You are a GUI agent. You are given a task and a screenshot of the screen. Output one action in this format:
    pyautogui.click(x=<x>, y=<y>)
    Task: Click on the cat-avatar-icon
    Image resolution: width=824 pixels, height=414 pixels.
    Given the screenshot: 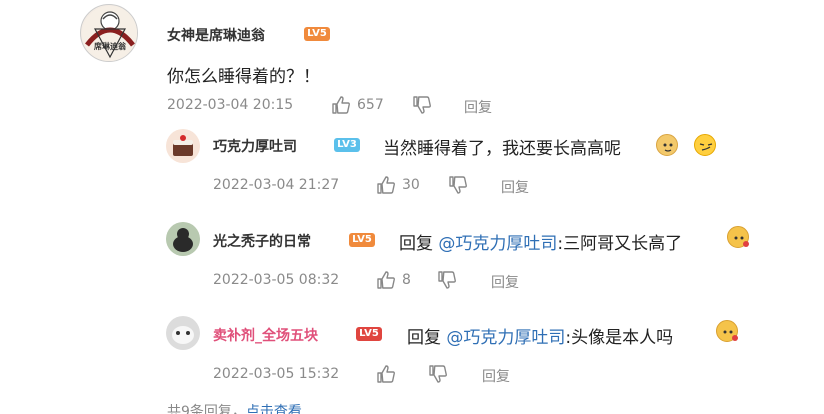 What is the action you would take?
    pyautogui.click(x=183, y=239)
    